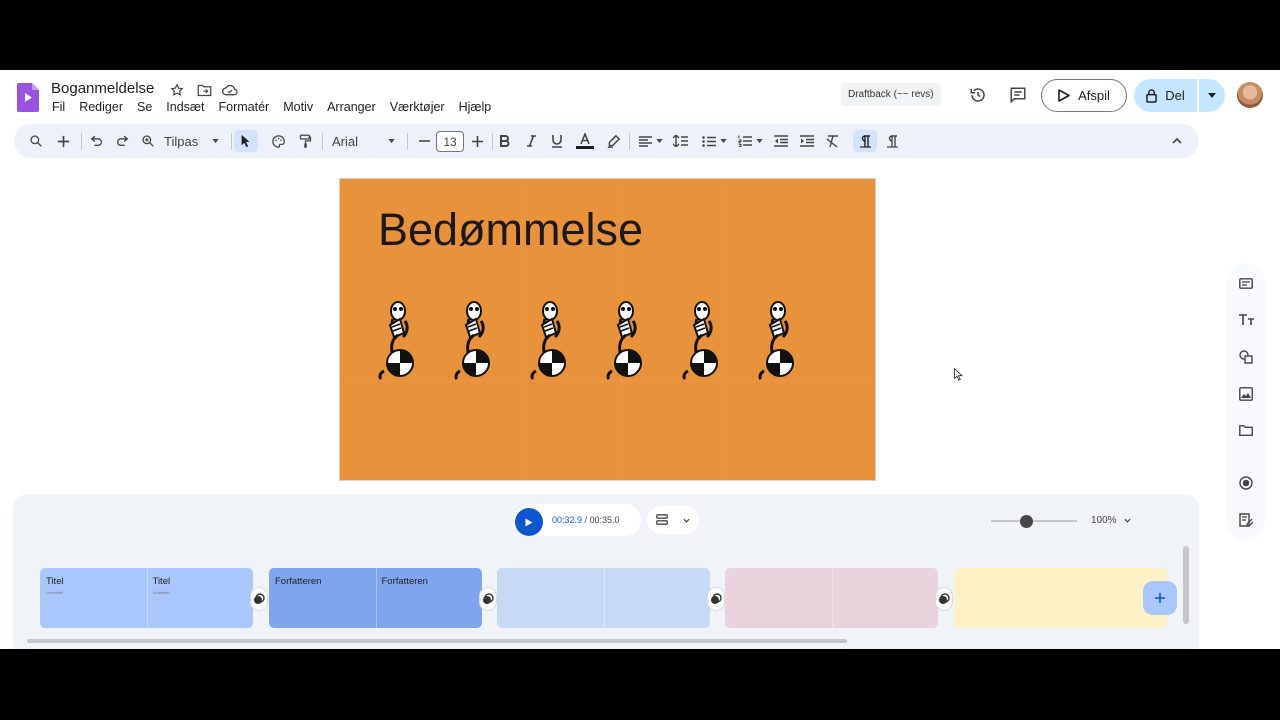 The height and width of the screenshot is (720, 1280). What do you see at coordinates (477, 141) in the screenshot?
I see `increase-font-size-icon` at bounding box center [477, 141].